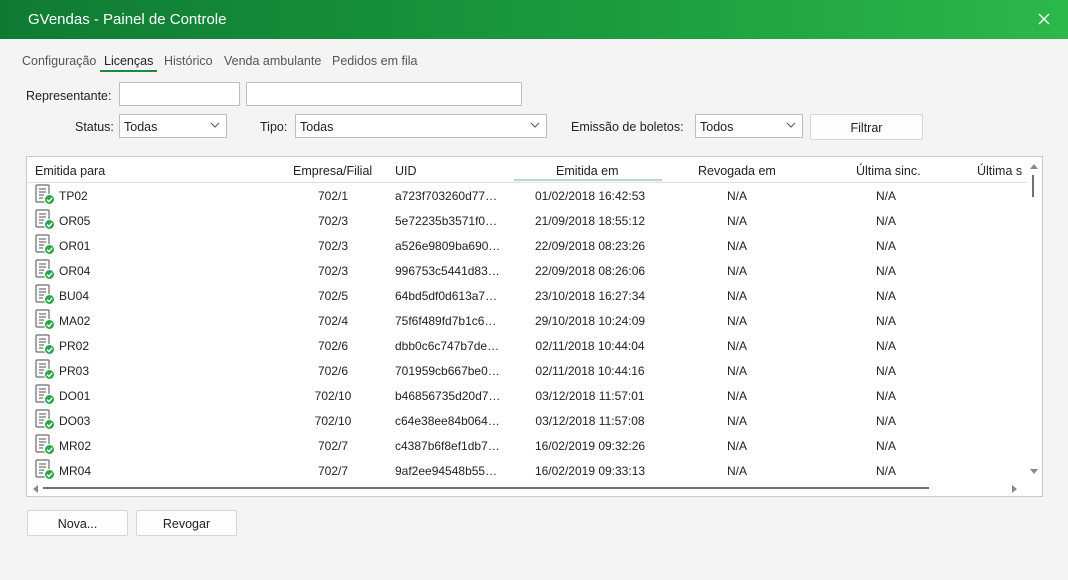 The width and height of the screenshot is (1068, 580). Describe the element at coordinates (717, 127) in the screenshot. I see `emissao-boletos-value: Todos` at that location.